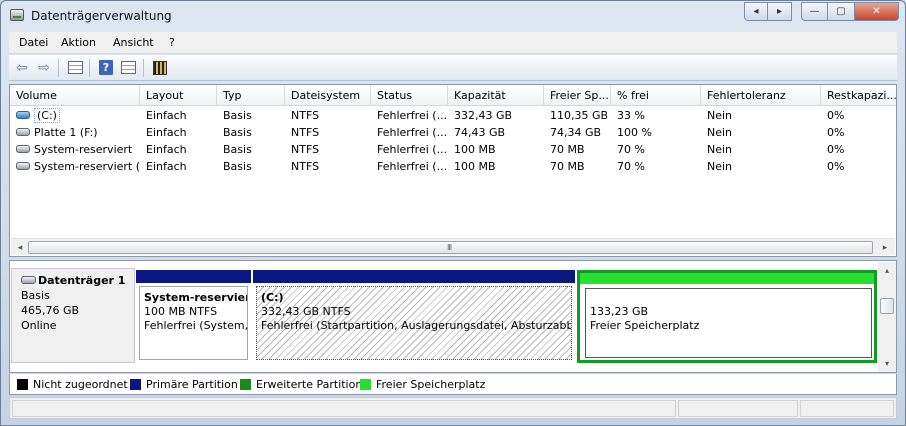 The width and height of the screenshot is (906, 426). I want to click on legend-item: Erweiterte Partition, so click(301, 384).